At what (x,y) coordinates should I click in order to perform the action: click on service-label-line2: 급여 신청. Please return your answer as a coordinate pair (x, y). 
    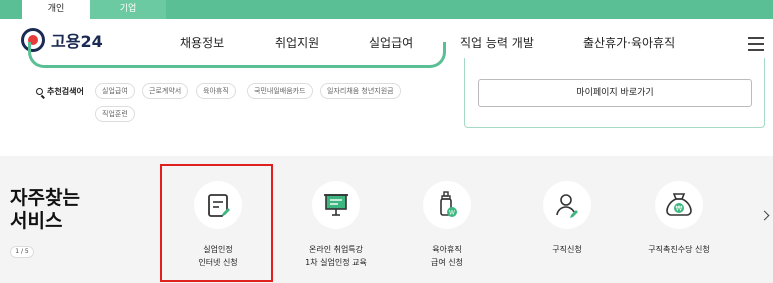
    Looking at the image, I should click on (447, 262).